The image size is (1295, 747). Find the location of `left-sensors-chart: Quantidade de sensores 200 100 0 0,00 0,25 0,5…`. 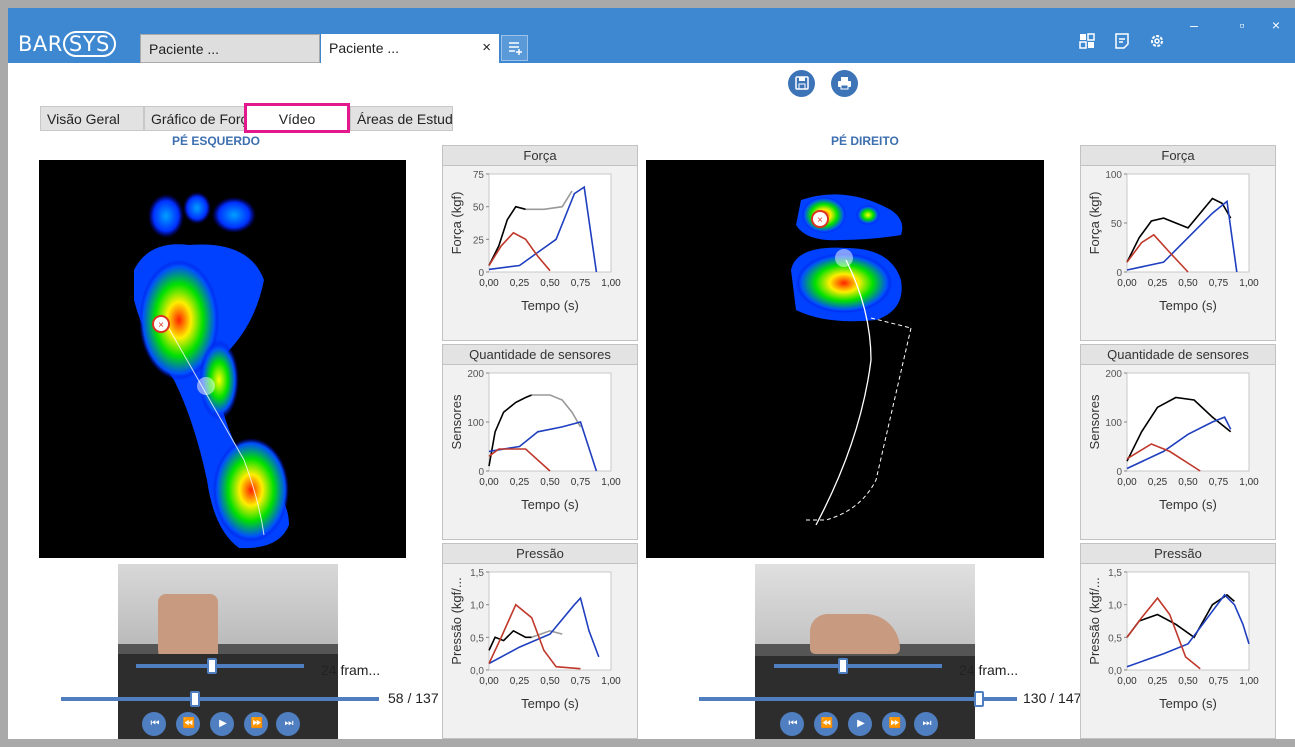

left-sensors-chart: Quantidade de sensores 200 100 0 0,00 0,25 0,5… is located at coordinates (540, 442).